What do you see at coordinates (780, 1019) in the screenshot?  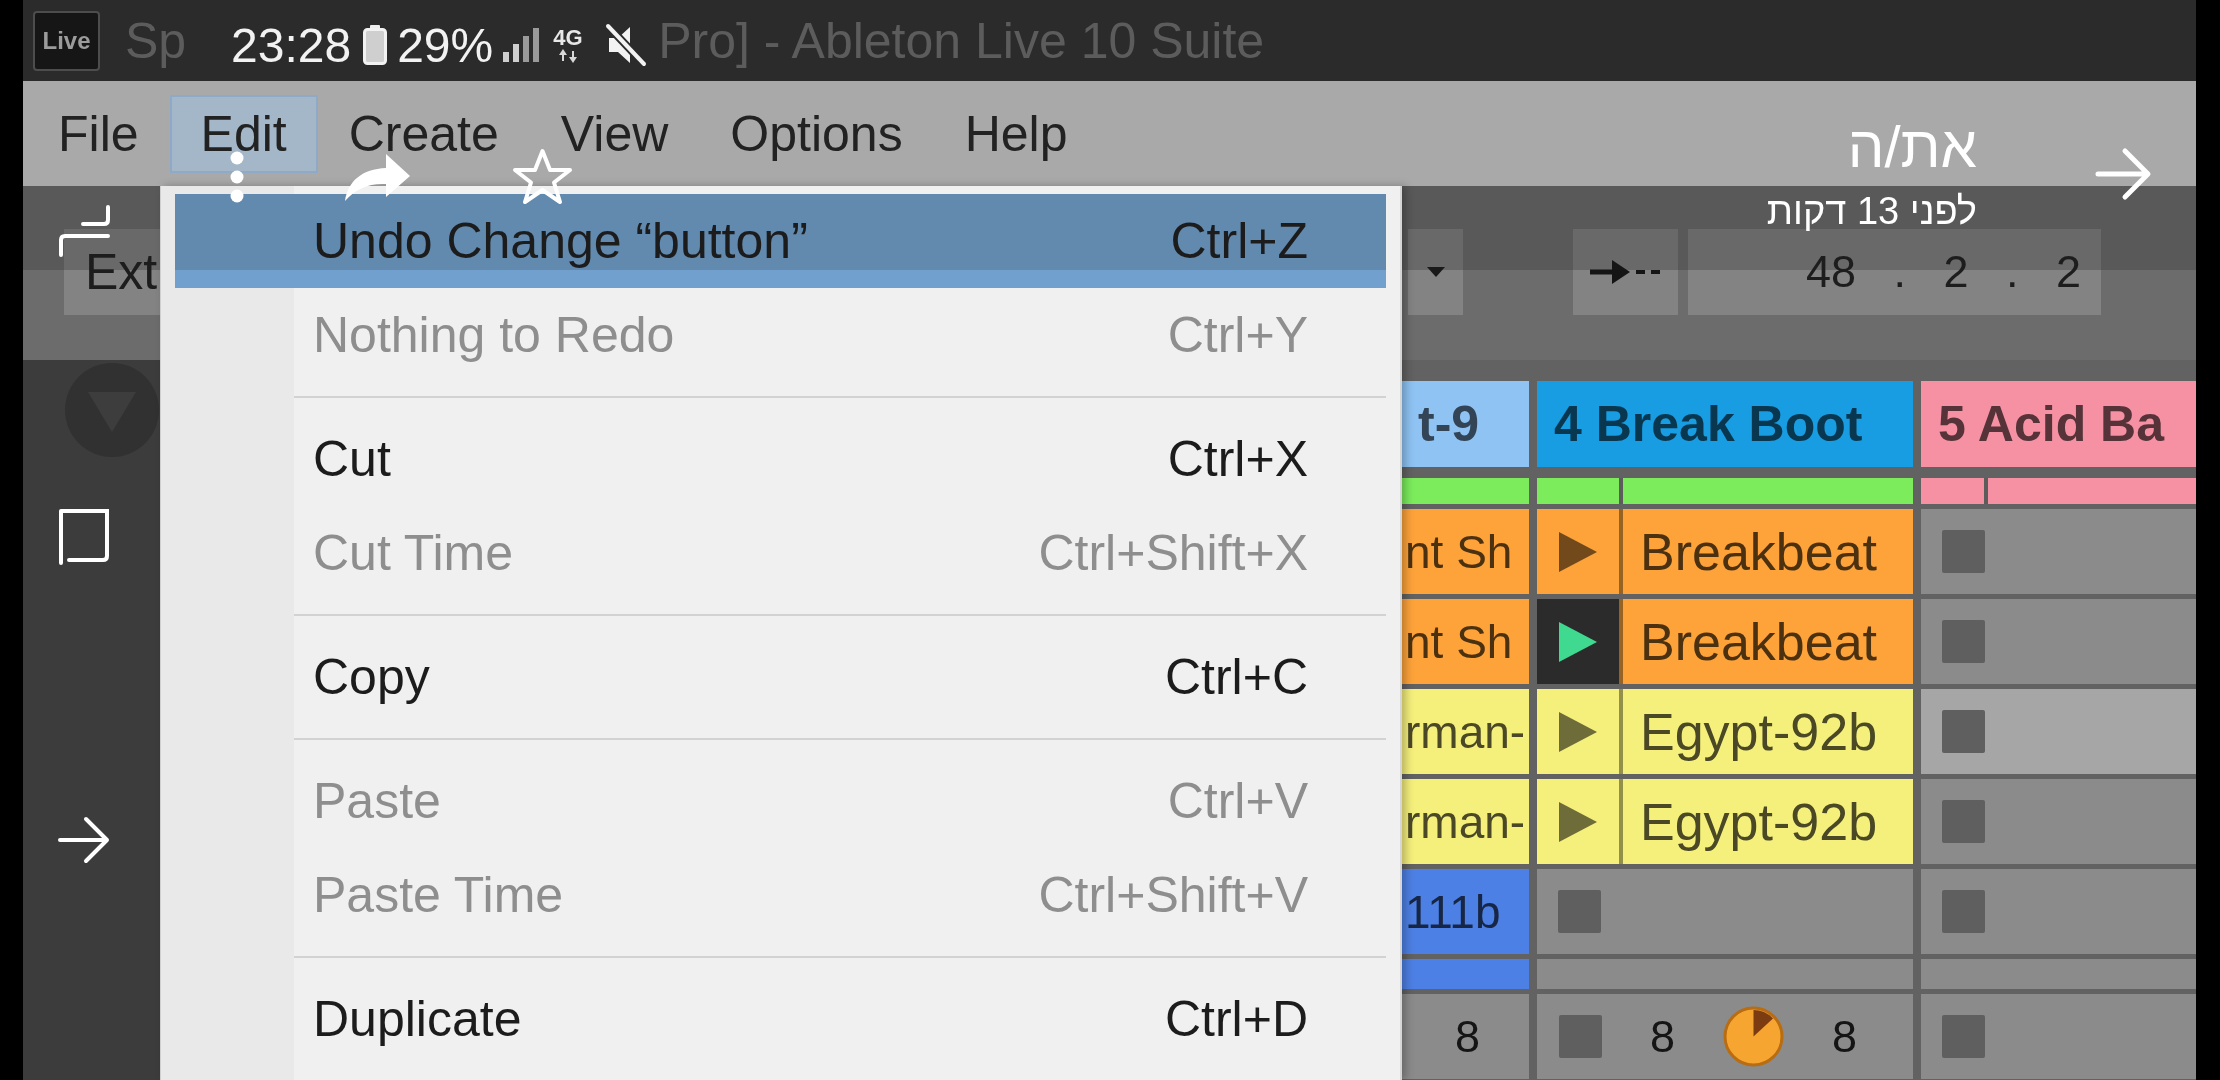 I see `menu-item: Duplicate Ctrl+D` at bounding box center [780, 1019].